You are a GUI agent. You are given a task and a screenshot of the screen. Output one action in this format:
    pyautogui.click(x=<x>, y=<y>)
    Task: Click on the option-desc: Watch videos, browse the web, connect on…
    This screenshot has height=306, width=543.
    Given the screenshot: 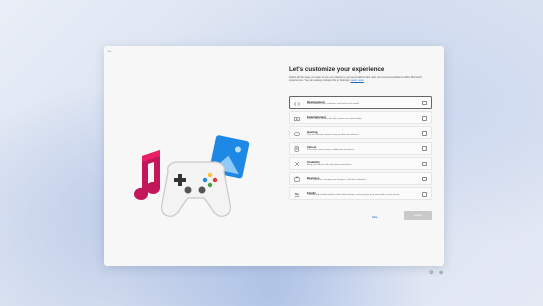 What is the action you would take?
    pyautogui.click(x=334, y=119)
    